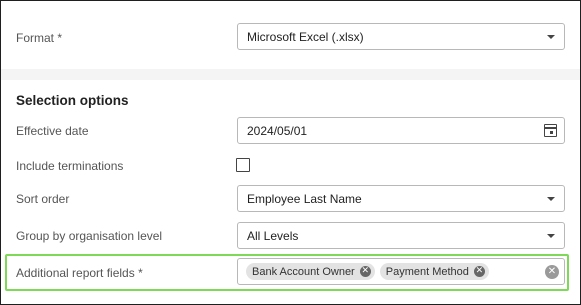  What do you see at coordinates (550, 130) in the screenshot?
I see `calendar-icon` at bounding box center [550, 130].